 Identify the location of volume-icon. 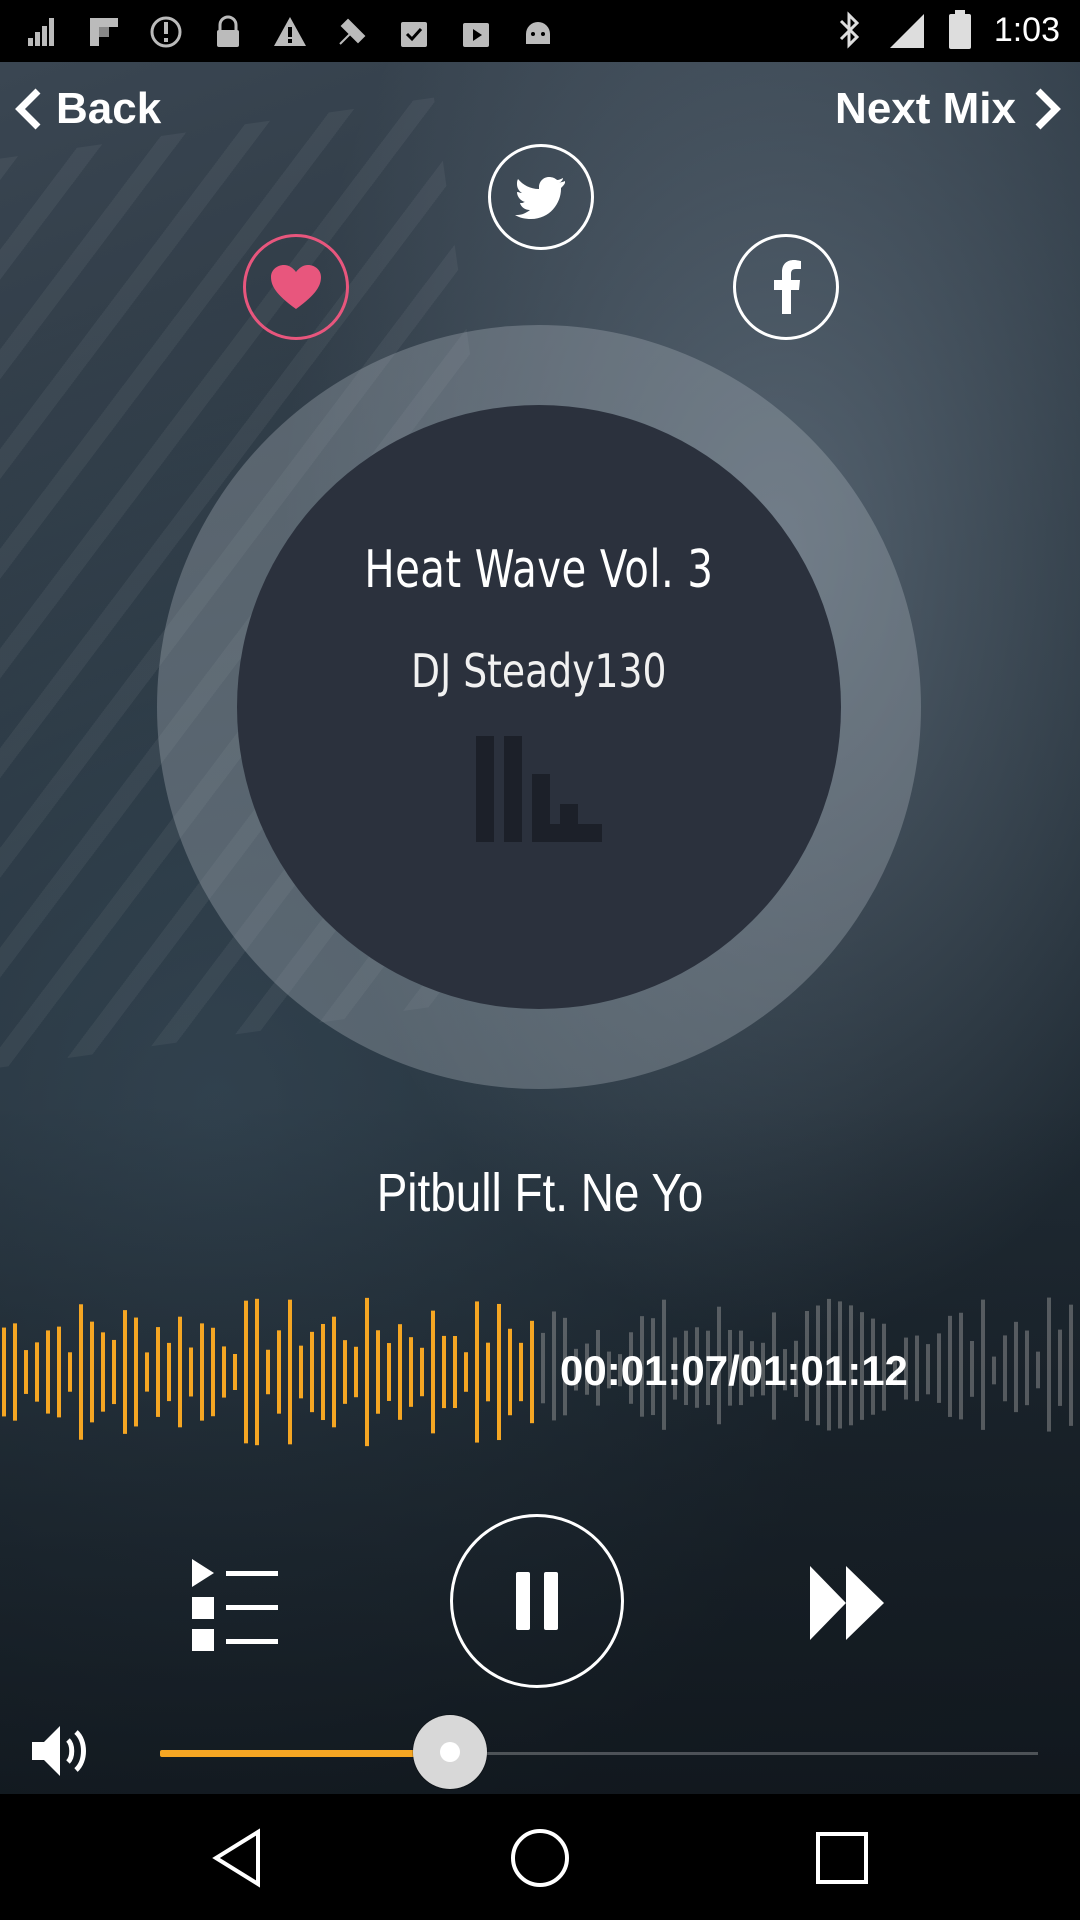
(63, 1751).